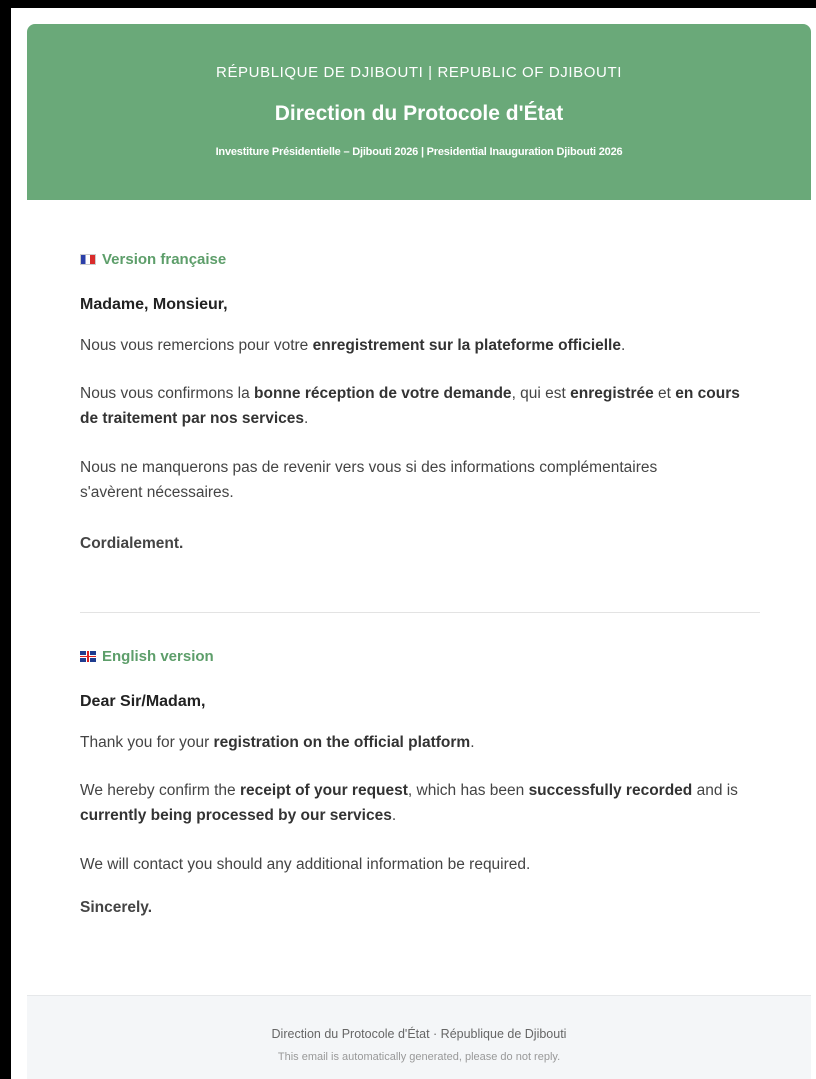 Image resolution: width=816 pixels, height=1079 pixels. What do you see at coordinates (143, 701) in the screenshot?
I see `english-greeting: Dear Sir/Madam,` at bounding box center [143, 701].